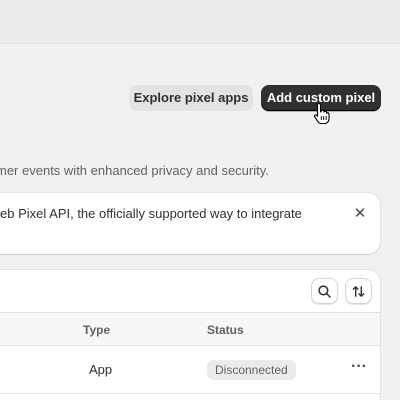 This screenshot has height=400, width=400. I want to click on status-badge: Disconnected, so click(251, 370).